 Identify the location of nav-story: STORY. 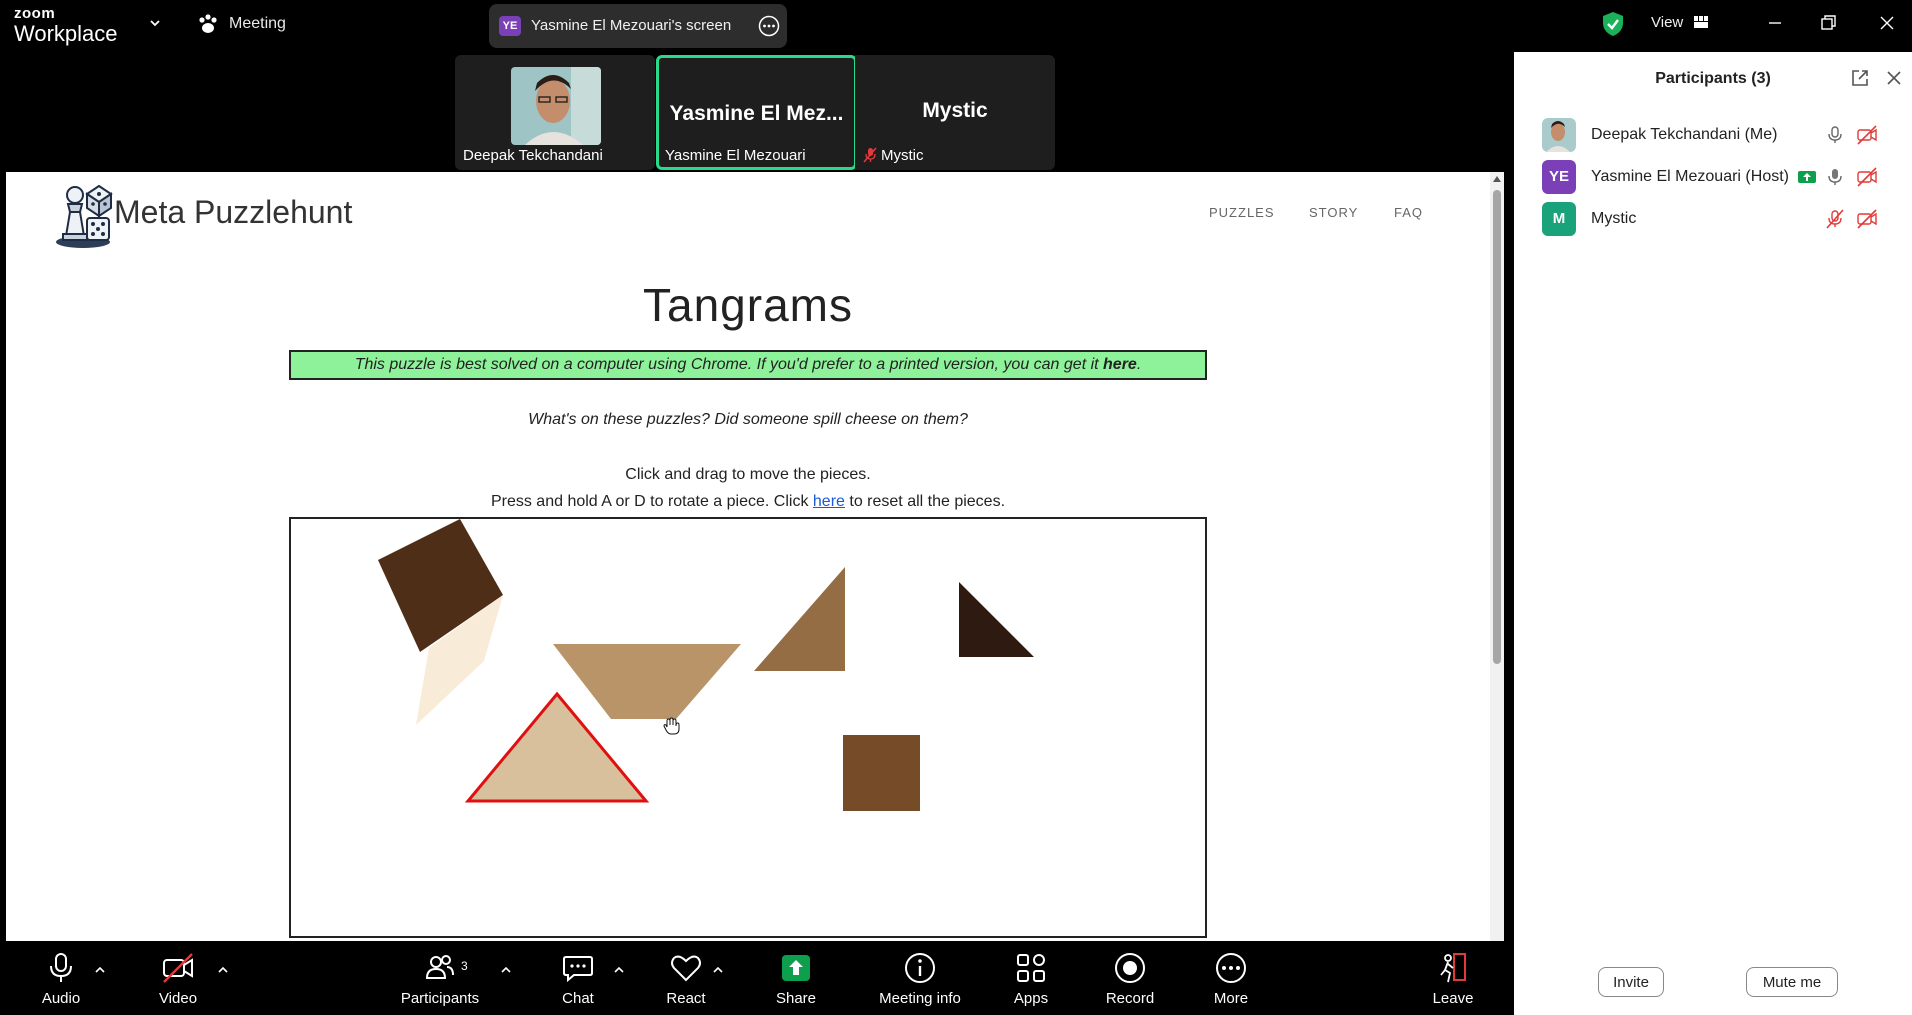
(1333, 212).